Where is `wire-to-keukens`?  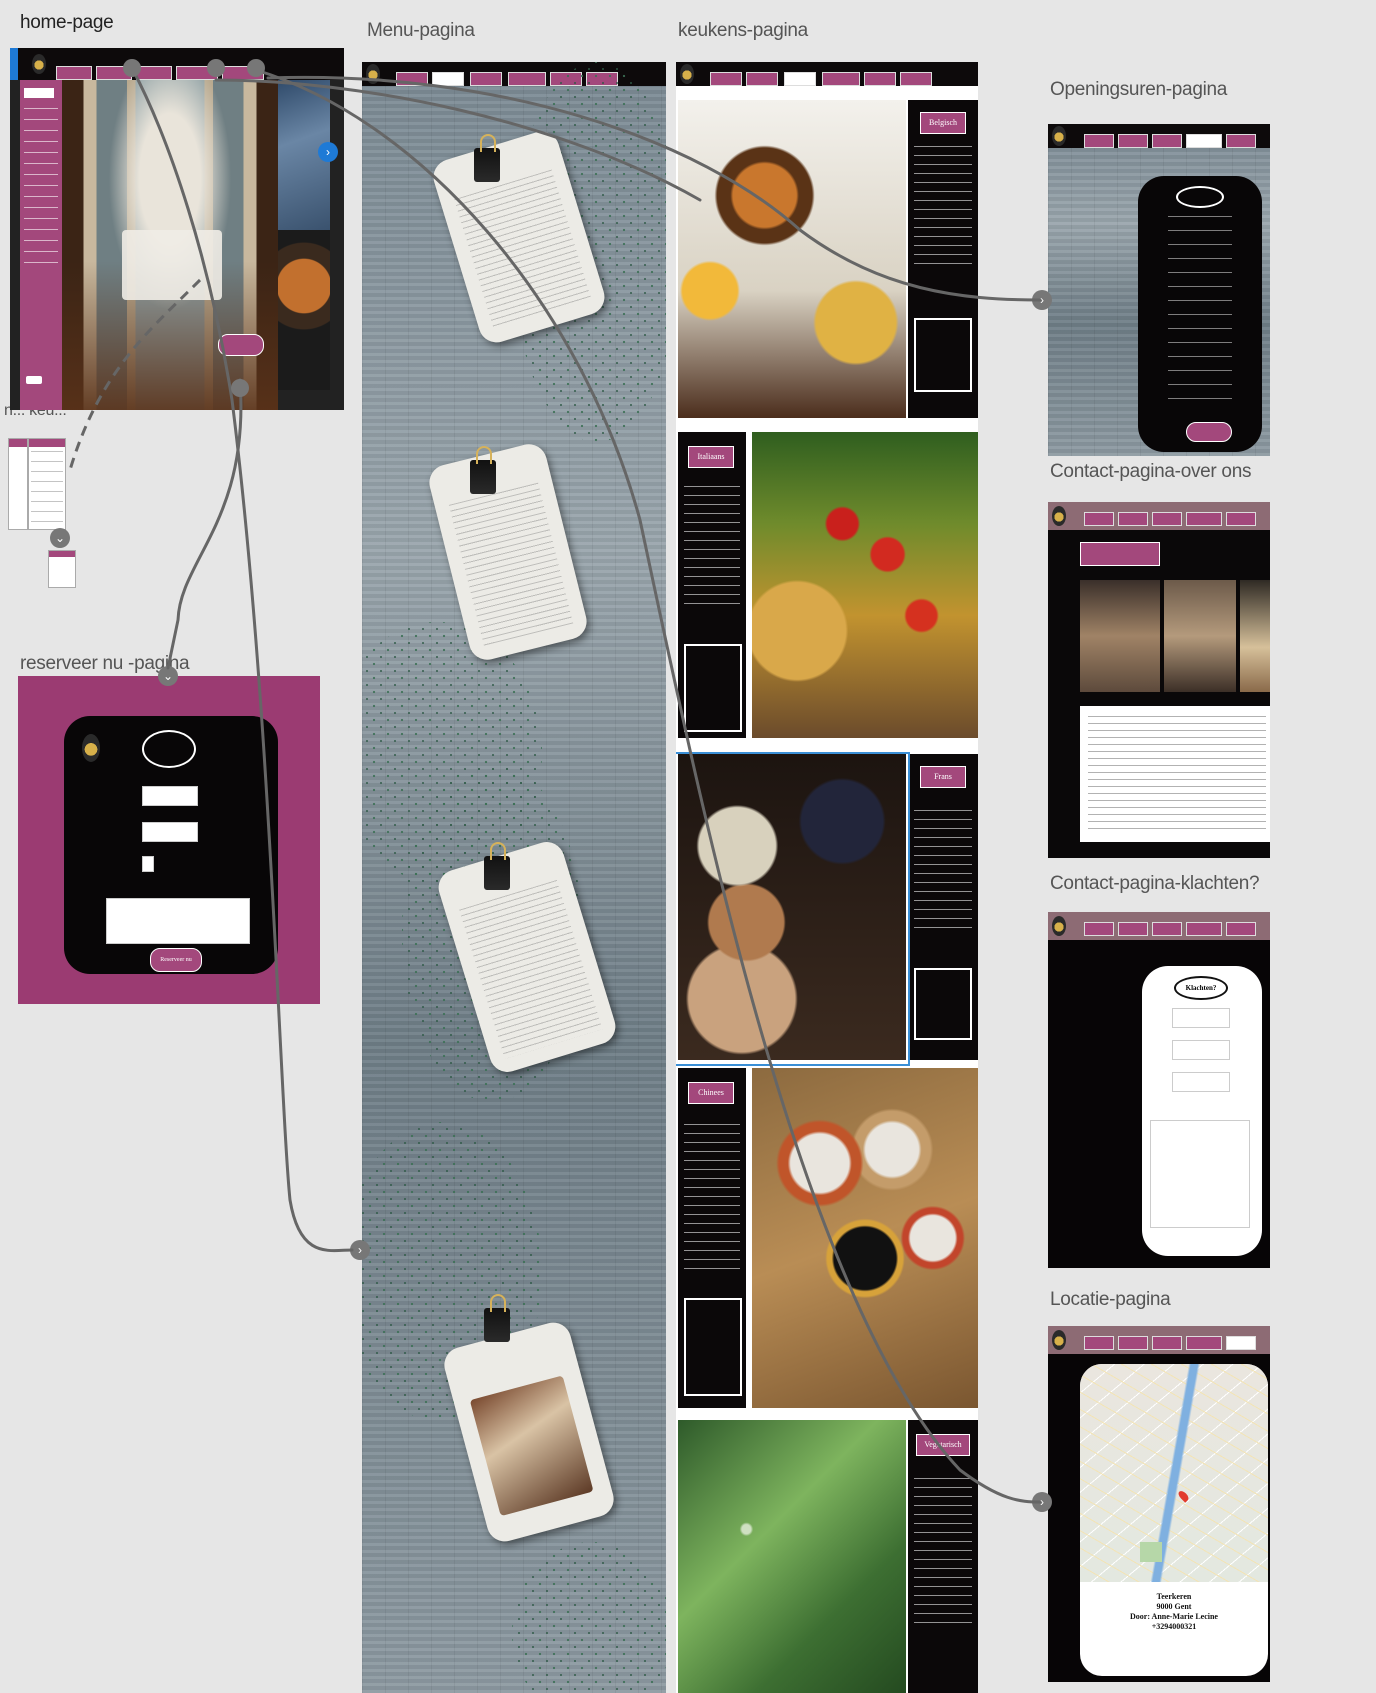
wire-to-keukens is located at coordinates (458, 140).